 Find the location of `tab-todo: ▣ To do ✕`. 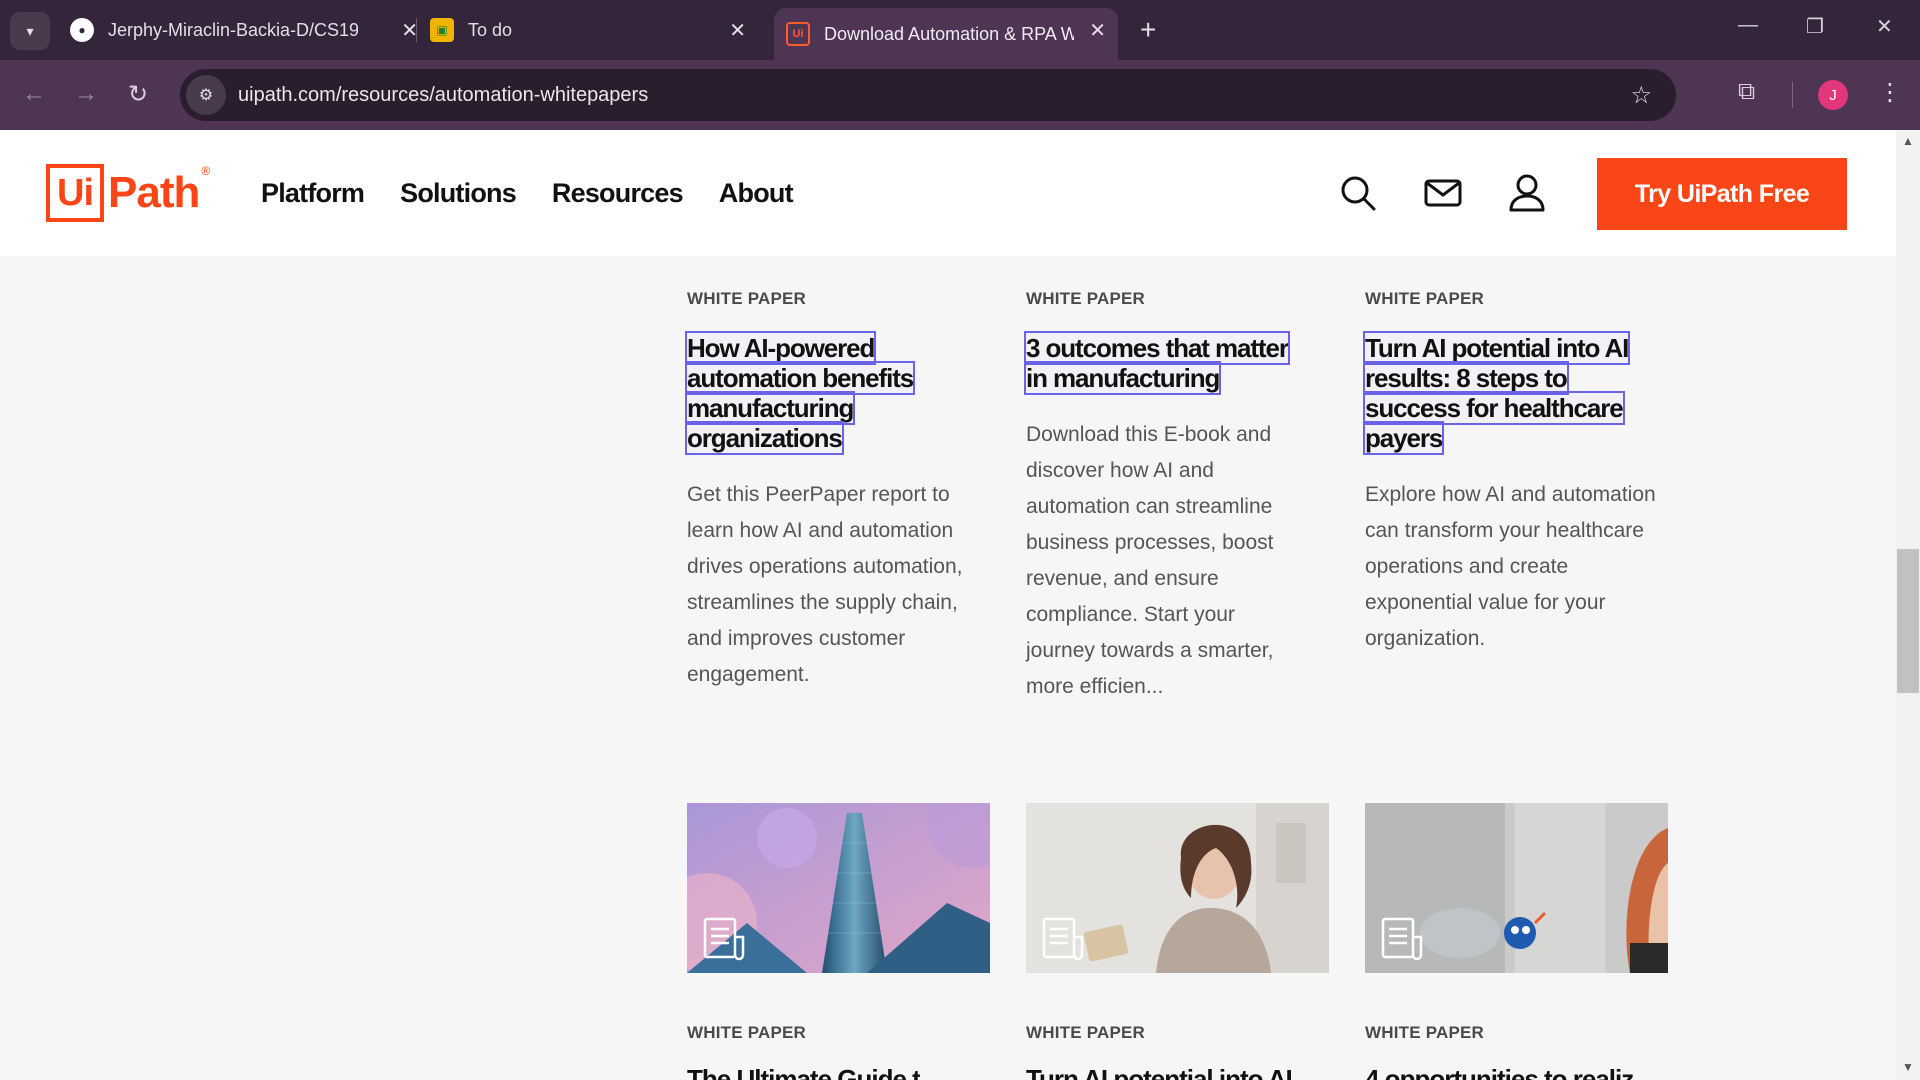

tab-todo: ▣ To do ✕ is located at coordinates (588, 30).